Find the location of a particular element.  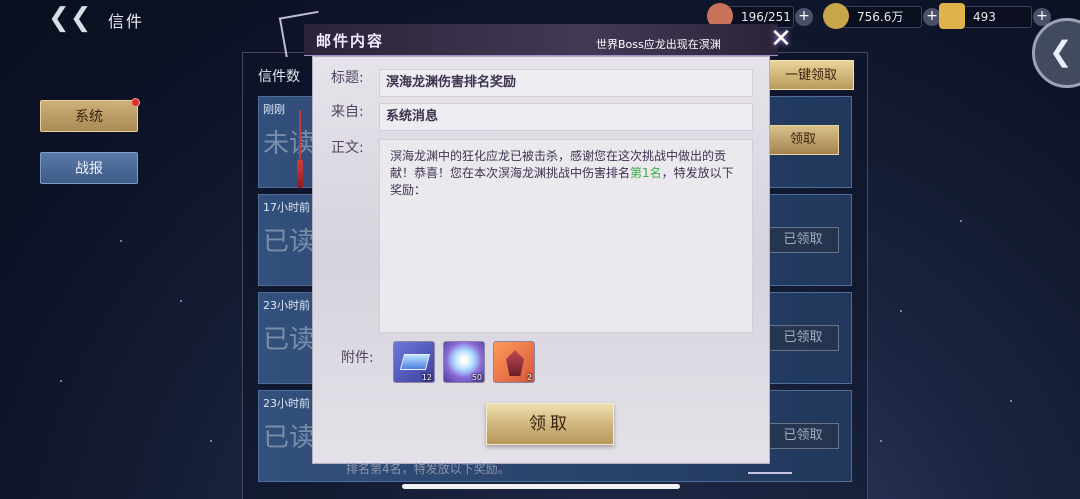

attachment-count: 2 is located at coordinates (529, 377).